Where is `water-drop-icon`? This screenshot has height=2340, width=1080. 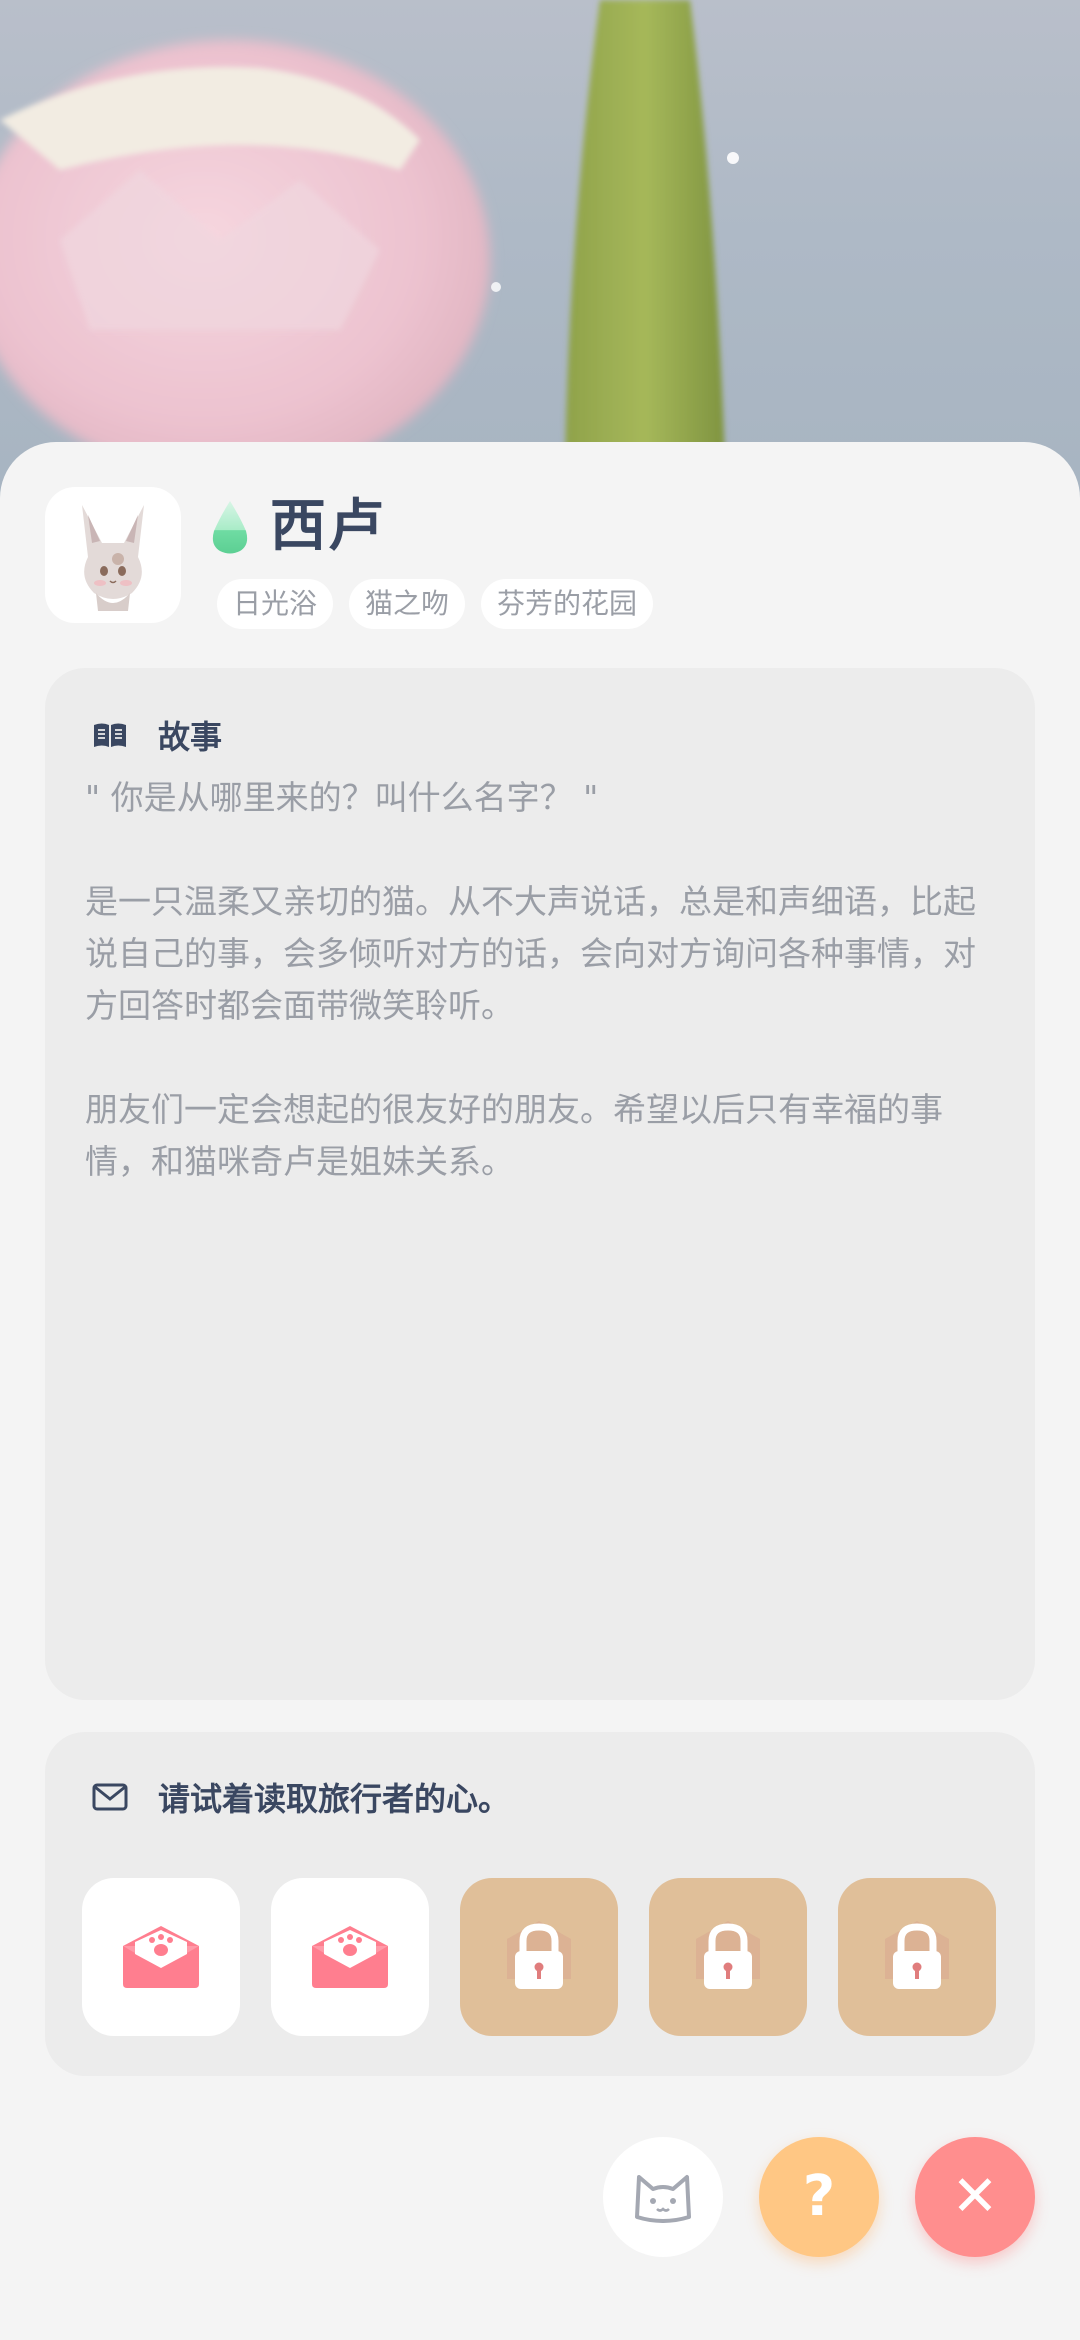 water-drop-icon is located at coordinates (230, 527).